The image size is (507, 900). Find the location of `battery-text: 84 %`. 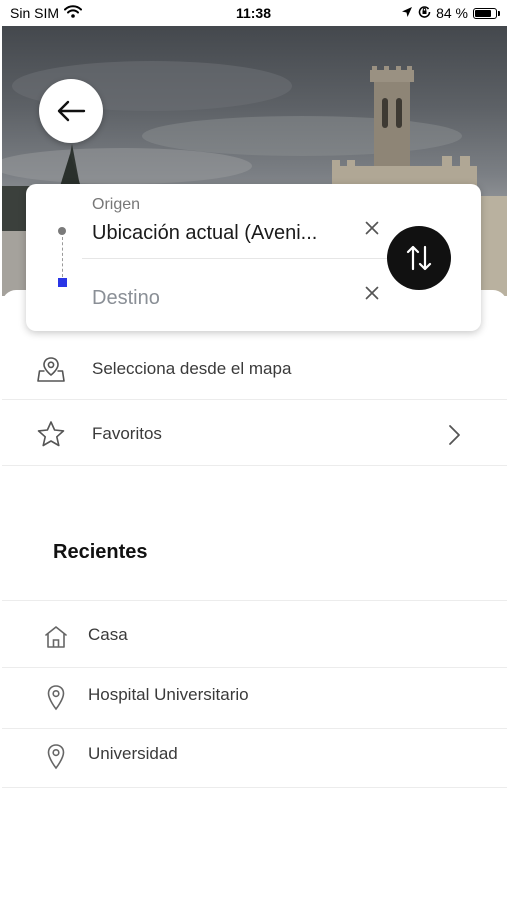

battery-text: 84 % is located at coordinates (452, 13).